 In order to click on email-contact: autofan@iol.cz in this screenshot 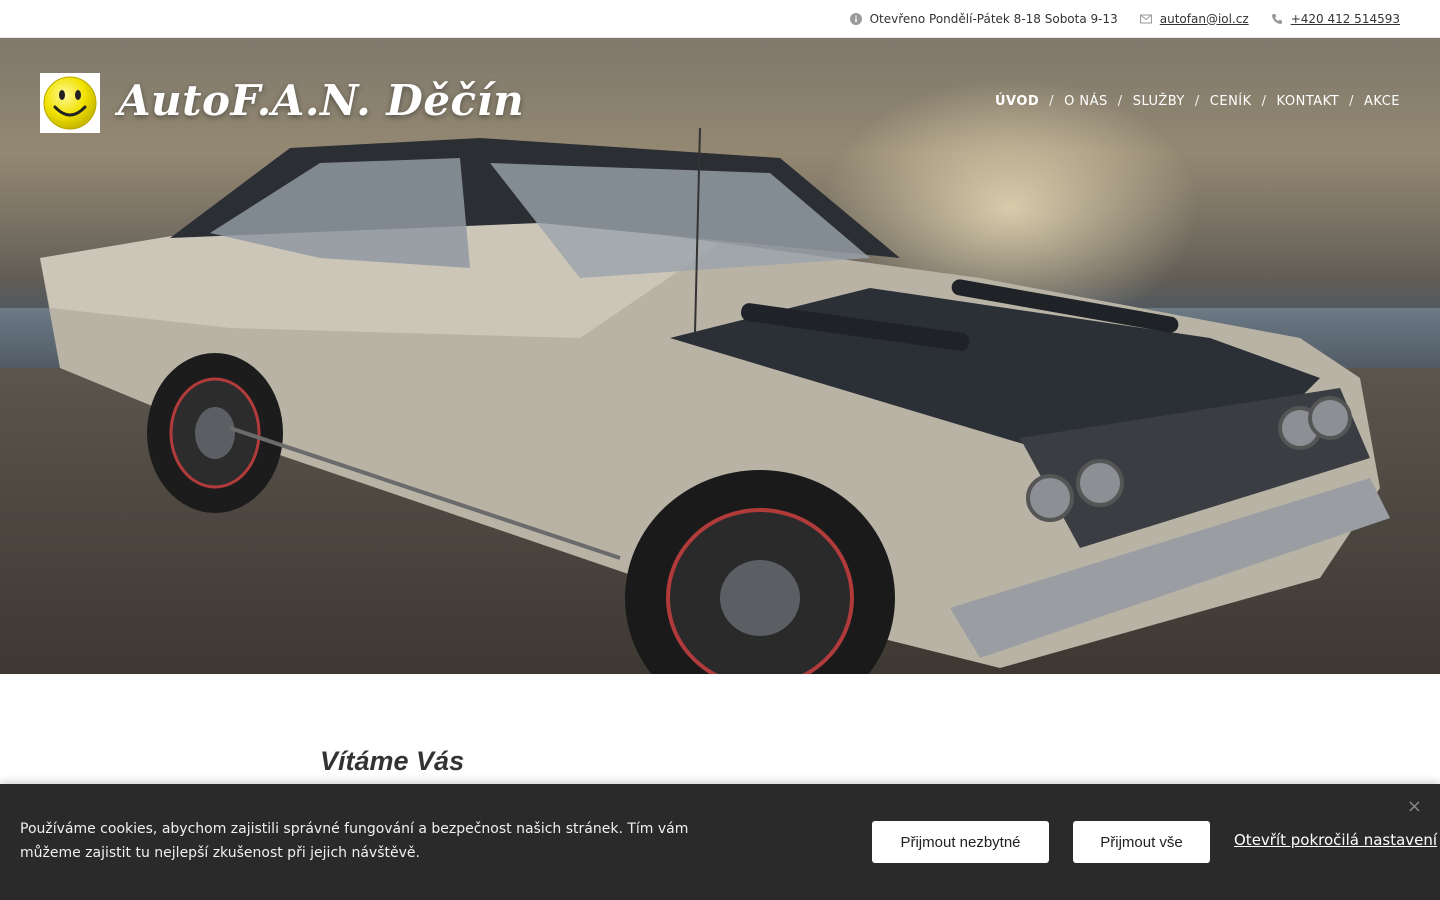, I will do `click(1194, 19)`.